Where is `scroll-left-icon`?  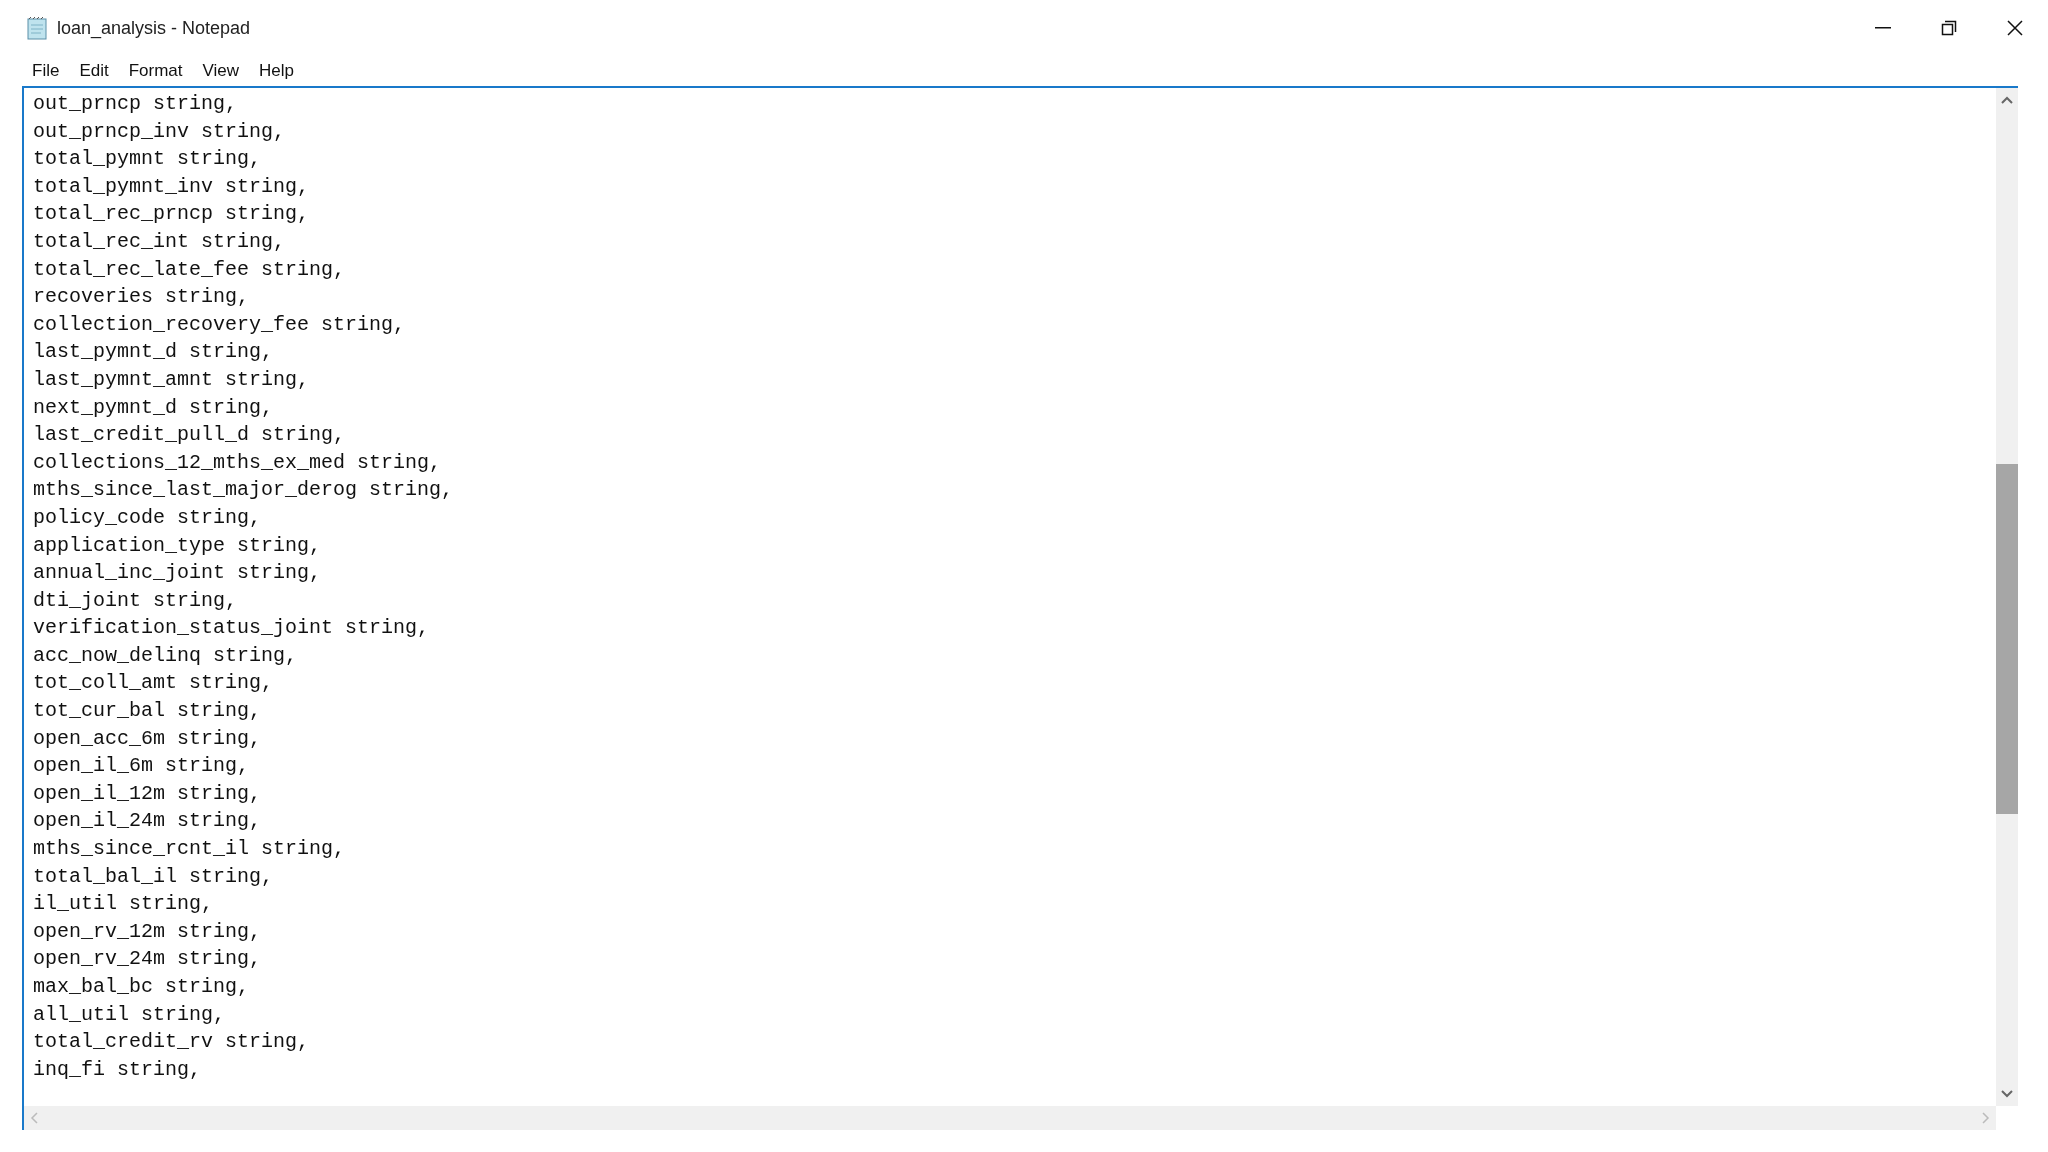
scroll-left-icon is located at coordinates (34, 1118).